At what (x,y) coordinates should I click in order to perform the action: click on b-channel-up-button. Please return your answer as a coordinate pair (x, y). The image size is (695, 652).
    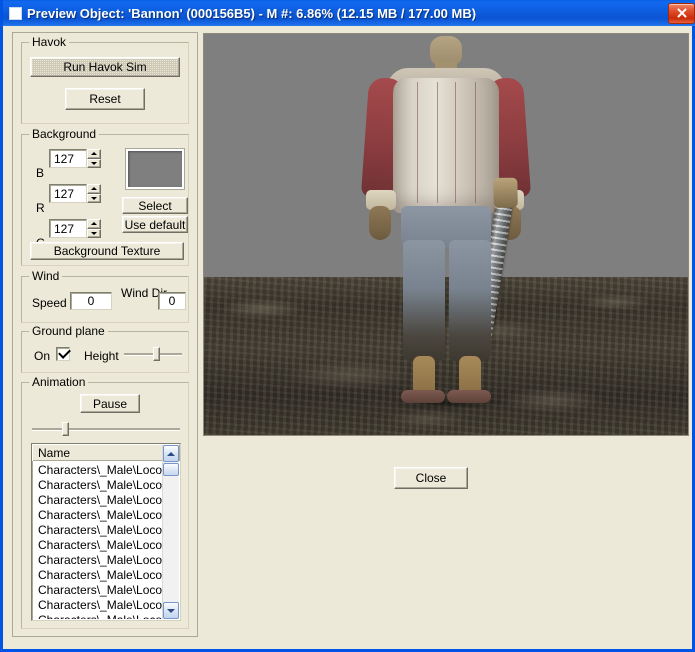
    Looking at the image, I should click on (94, 154).